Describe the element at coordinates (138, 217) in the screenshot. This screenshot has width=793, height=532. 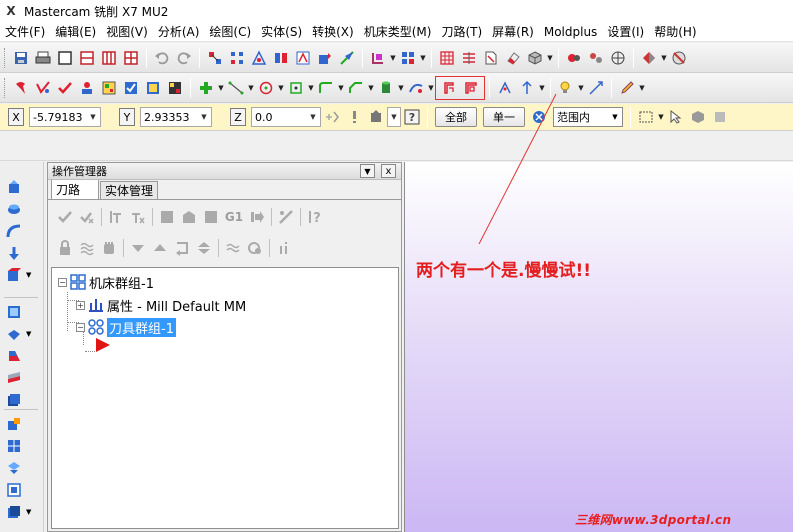
I see `regenerate-dirty-icon` at that location.